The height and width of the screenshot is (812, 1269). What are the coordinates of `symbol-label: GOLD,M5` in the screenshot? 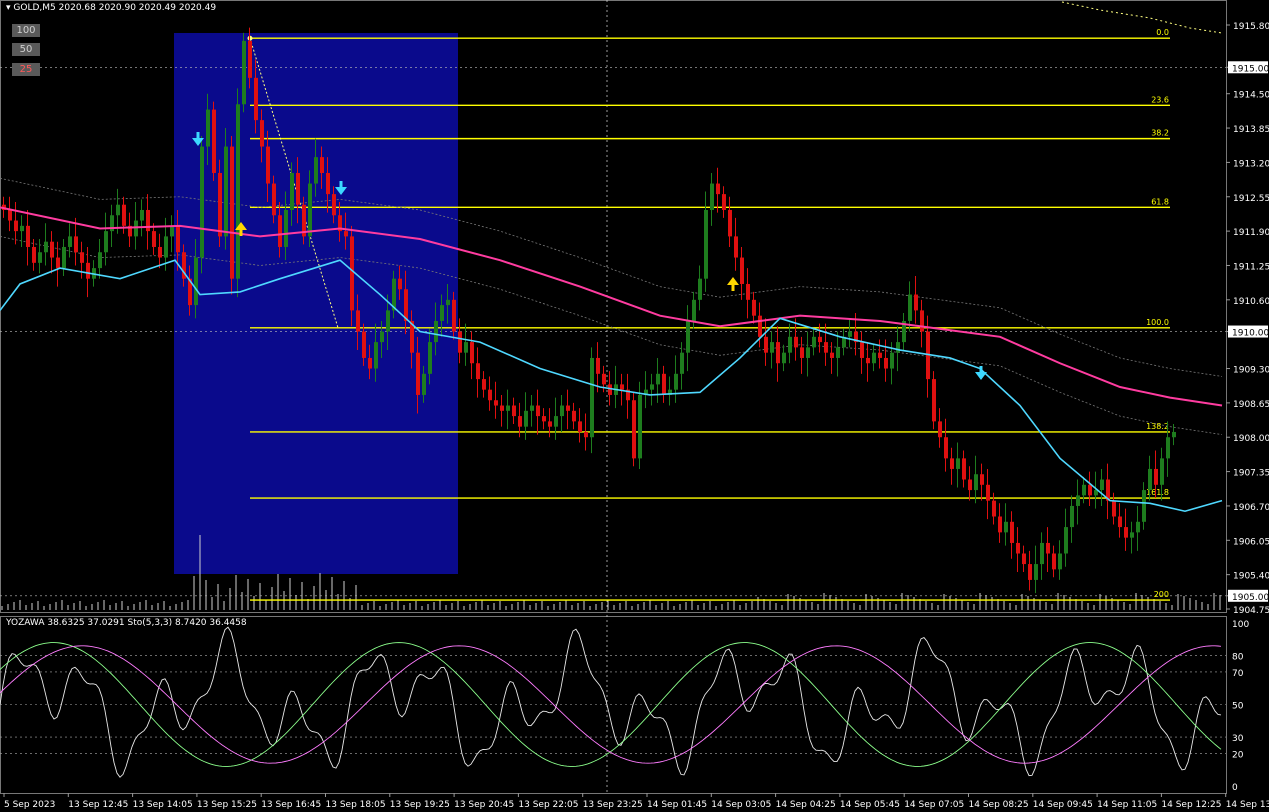 It's located at (34, 8).